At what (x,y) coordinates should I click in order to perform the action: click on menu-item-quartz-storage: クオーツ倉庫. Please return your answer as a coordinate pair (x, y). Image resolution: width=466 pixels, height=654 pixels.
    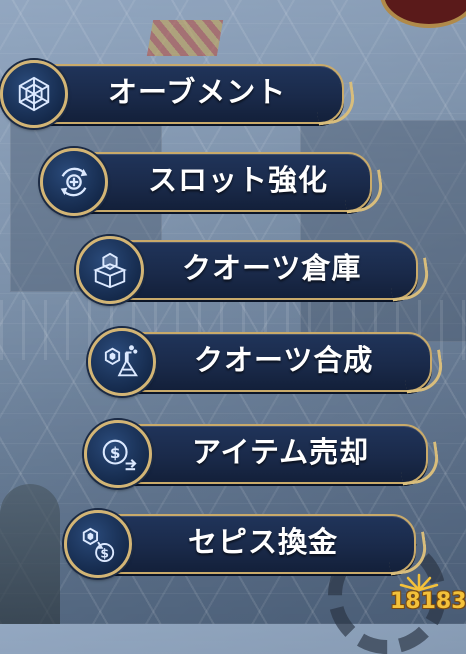
    Looking at the image, I should click on (256, 270).